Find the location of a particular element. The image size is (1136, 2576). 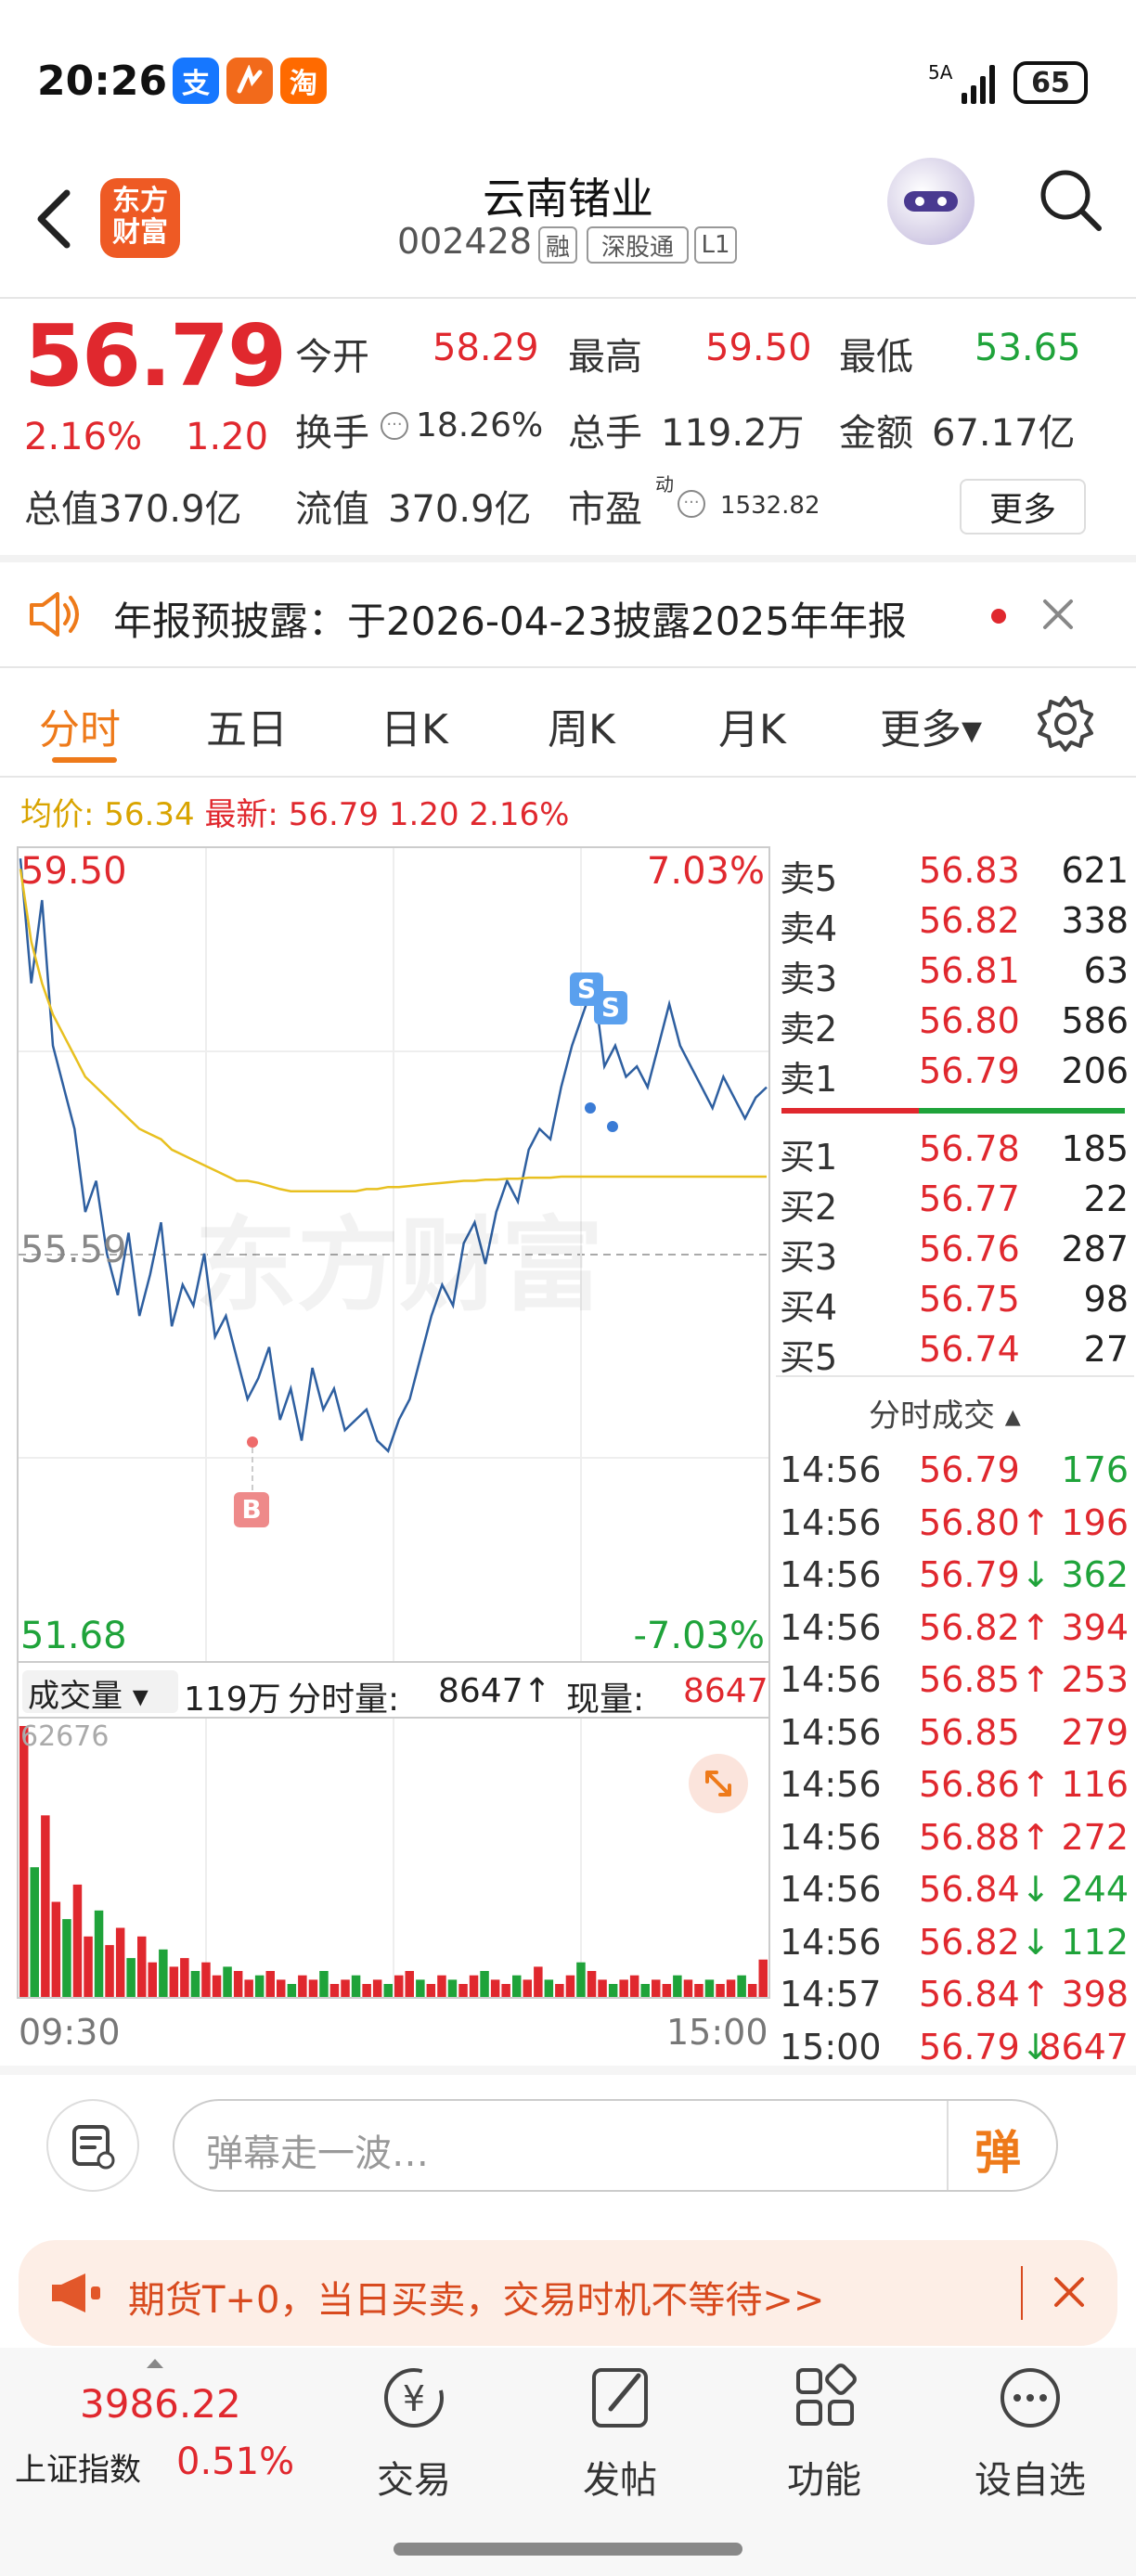

trade-tick-row: 14:56 56.85 279 is located at coordinates (954, 1732).